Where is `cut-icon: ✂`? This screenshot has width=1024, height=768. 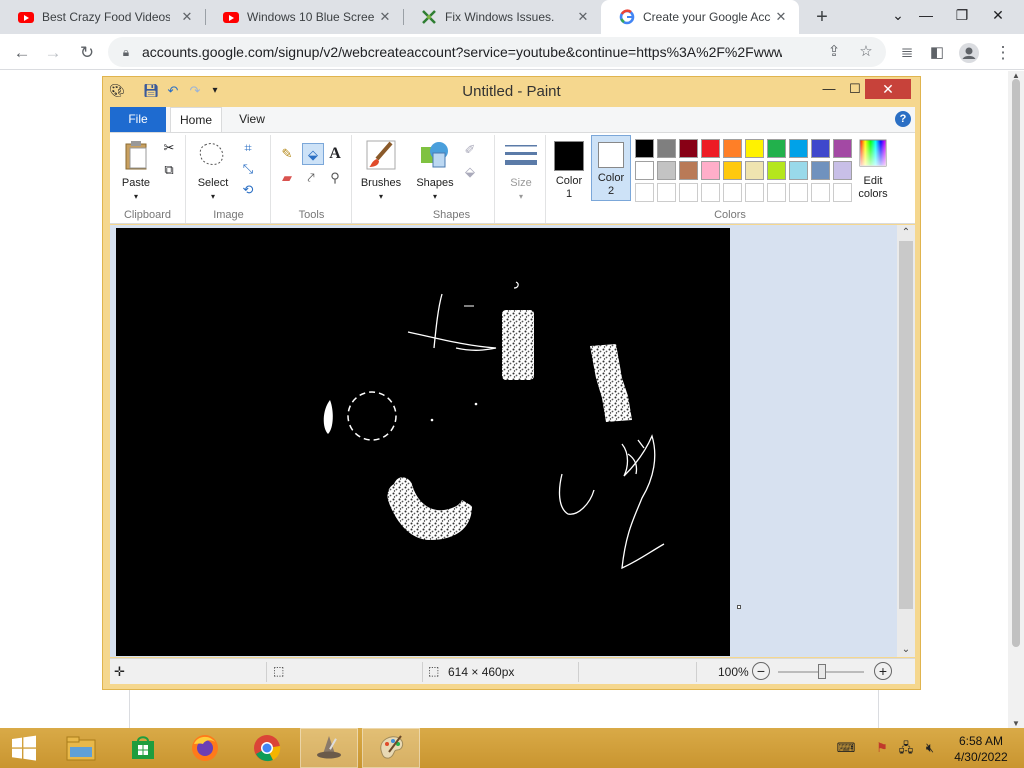 cut-icon: ✂ is located at coordinates (169, 148).